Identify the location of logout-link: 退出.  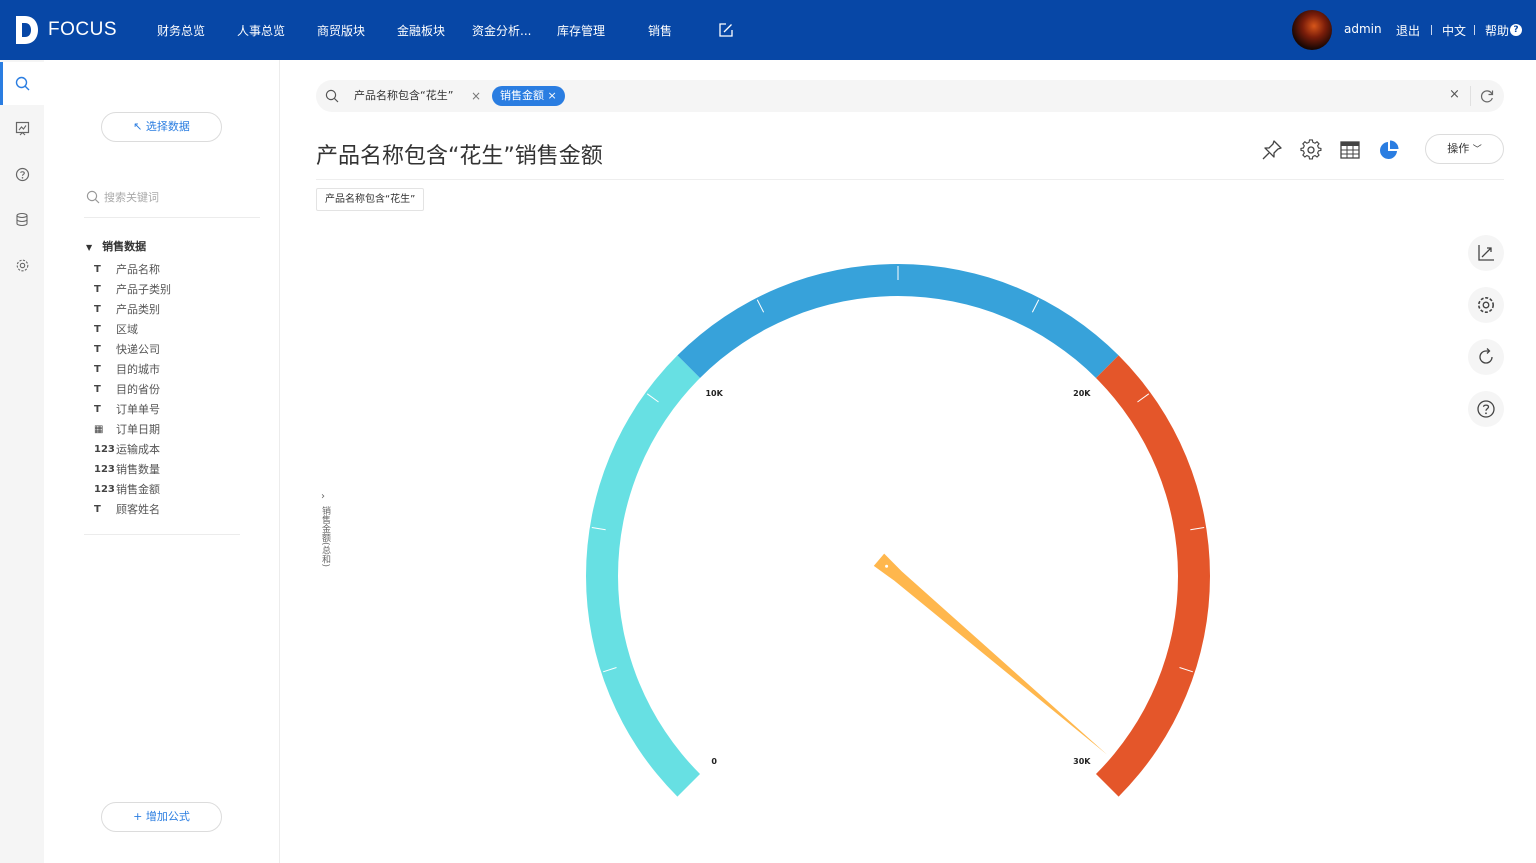
(1408, 30).